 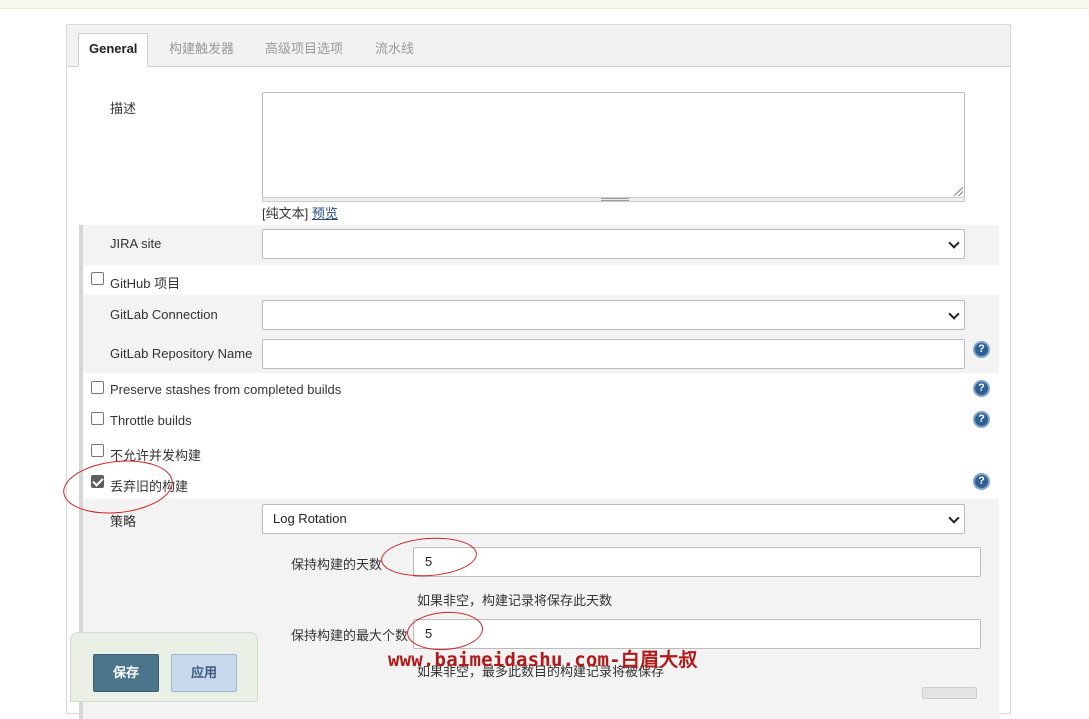 I want to click on description-textarea, so click(x=613, y=145).